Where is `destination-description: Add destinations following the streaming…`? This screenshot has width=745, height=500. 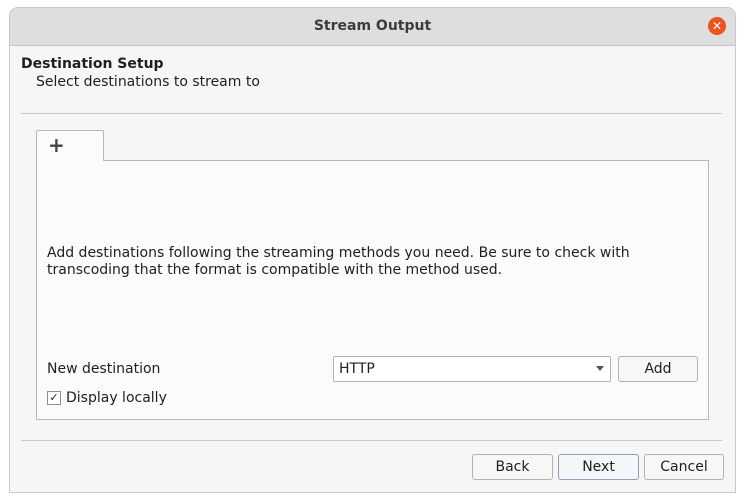 destination-description: Add destinations following the streaming… is located at coordinates (338, 261).